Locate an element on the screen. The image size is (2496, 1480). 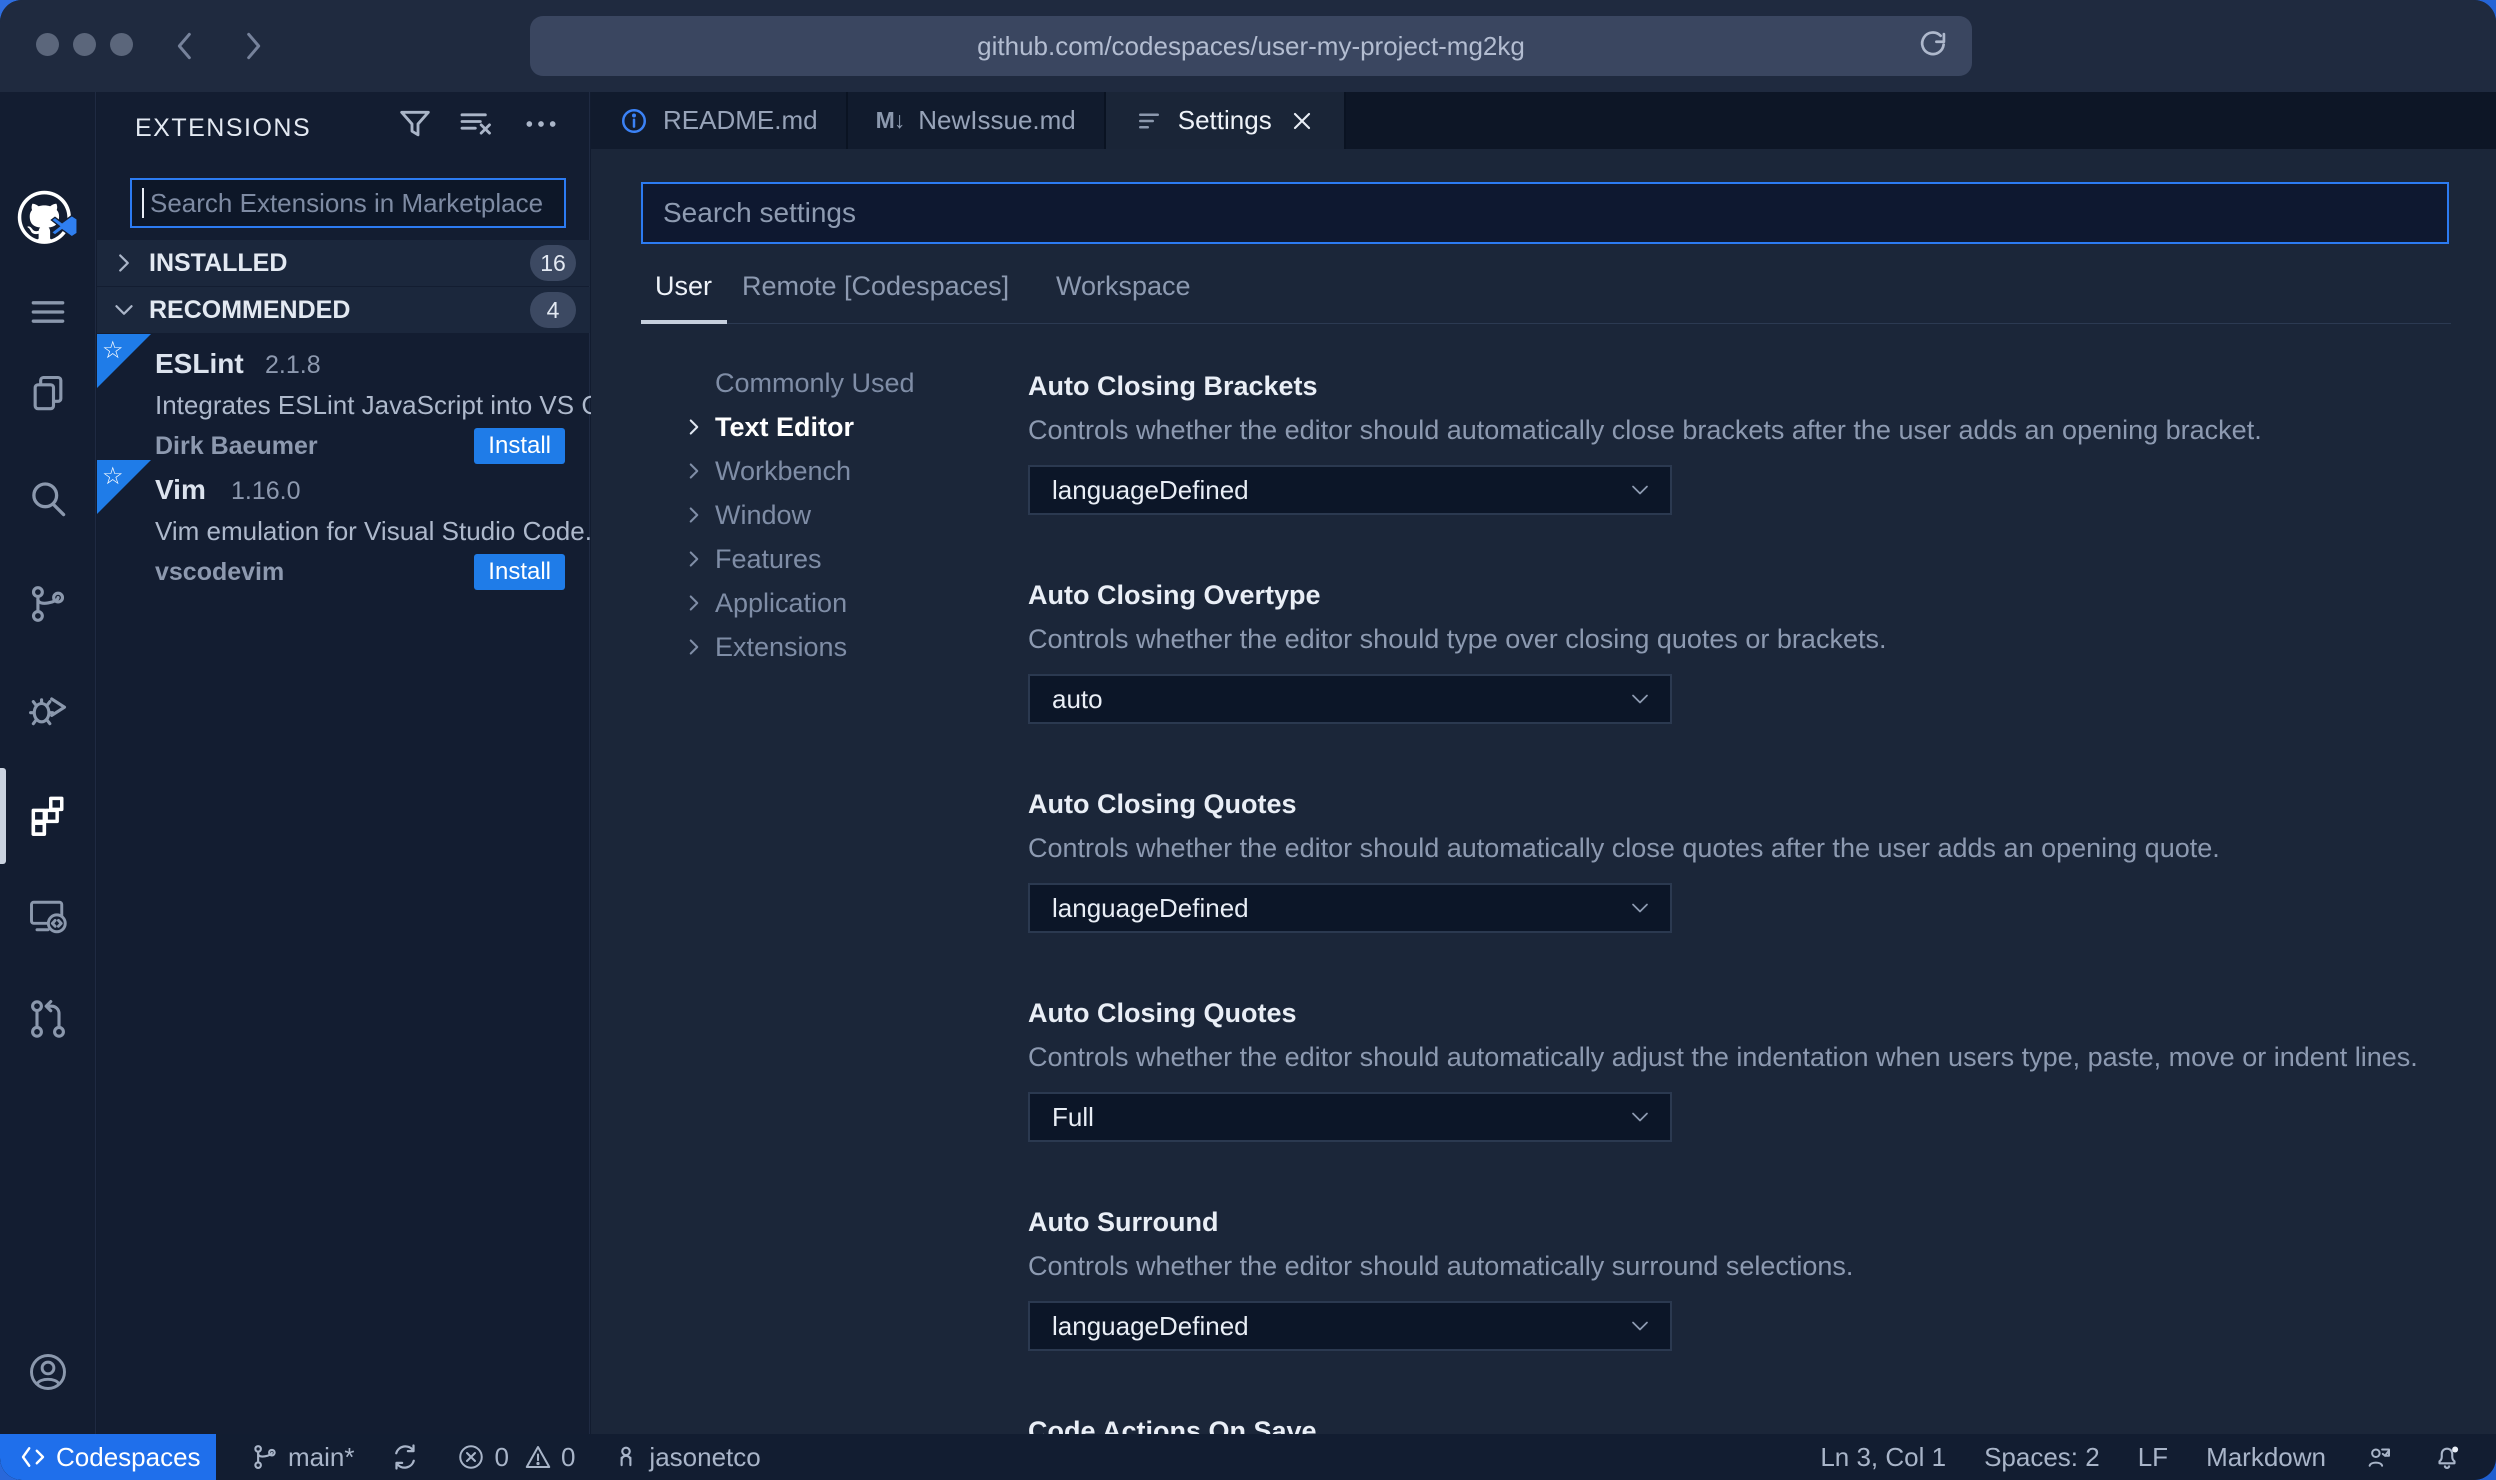
extension-version: 1.16.0 is located at coordinates (266, 491).